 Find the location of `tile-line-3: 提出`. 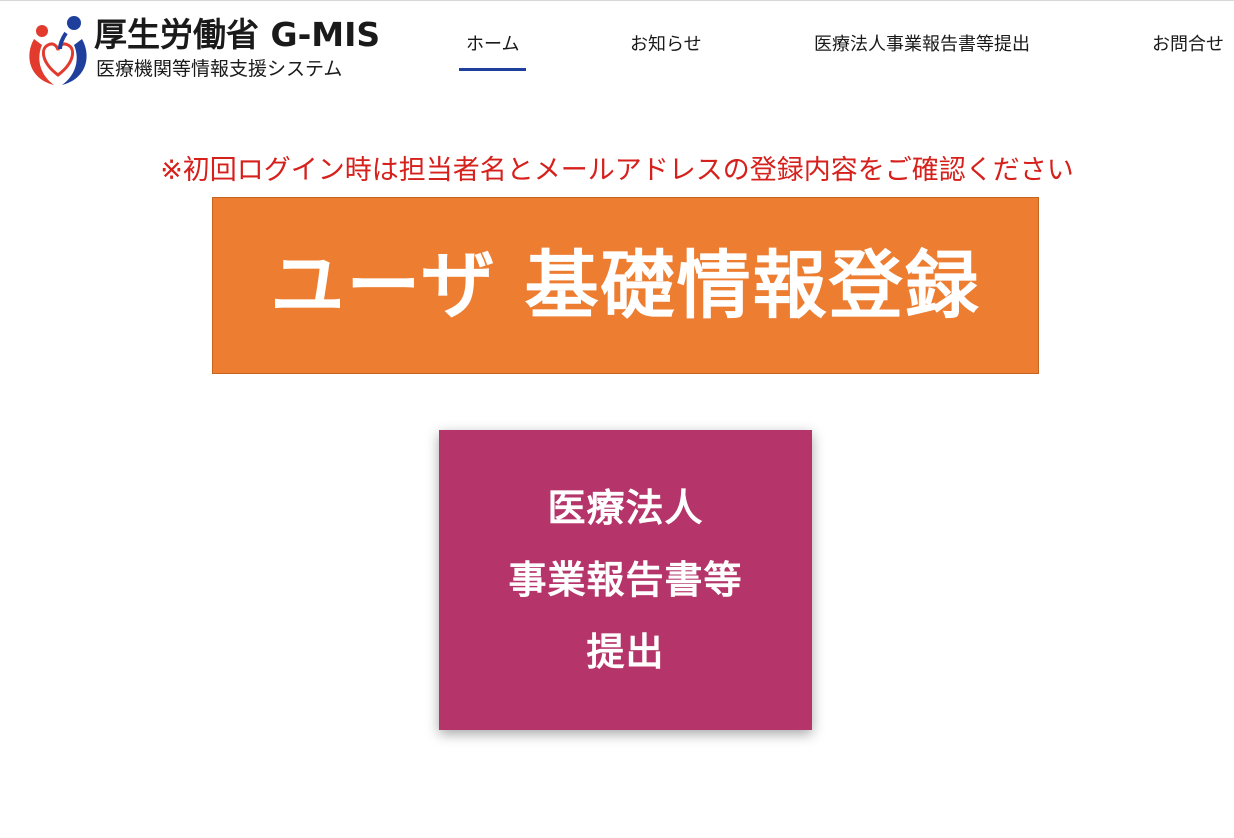

tile-line-3: 提出 is located at coordinates (625, 652).